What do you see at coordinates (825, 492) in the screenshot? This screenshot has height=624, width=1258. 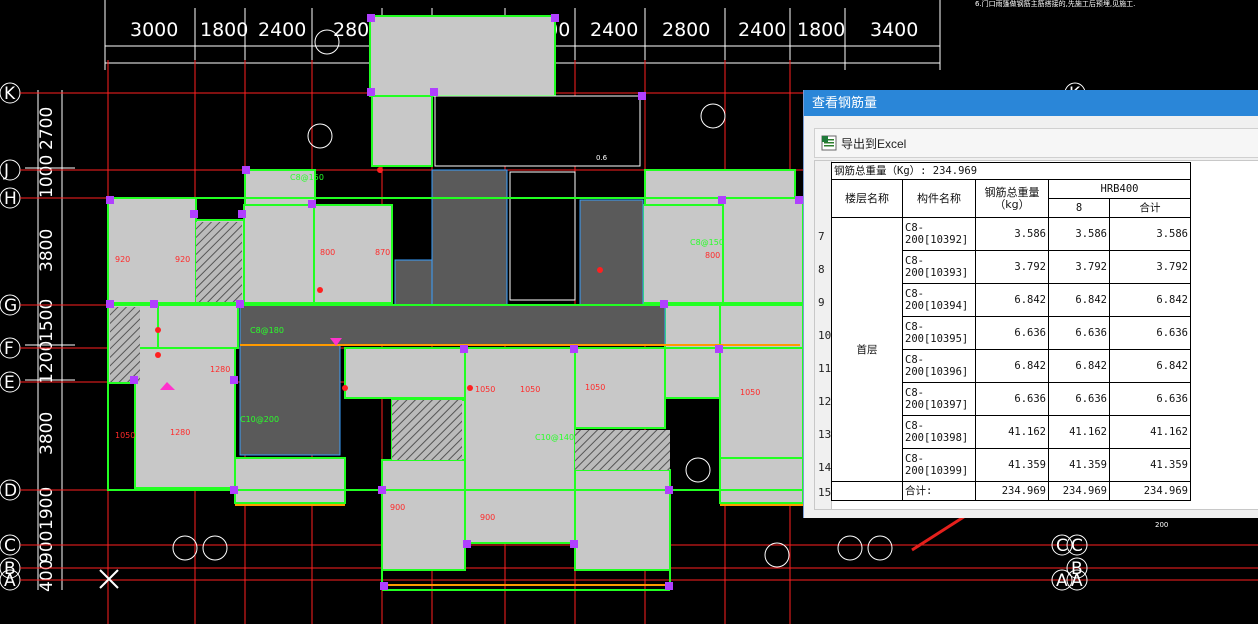 I see `row-number: 15` at bounding box center [825, 492].